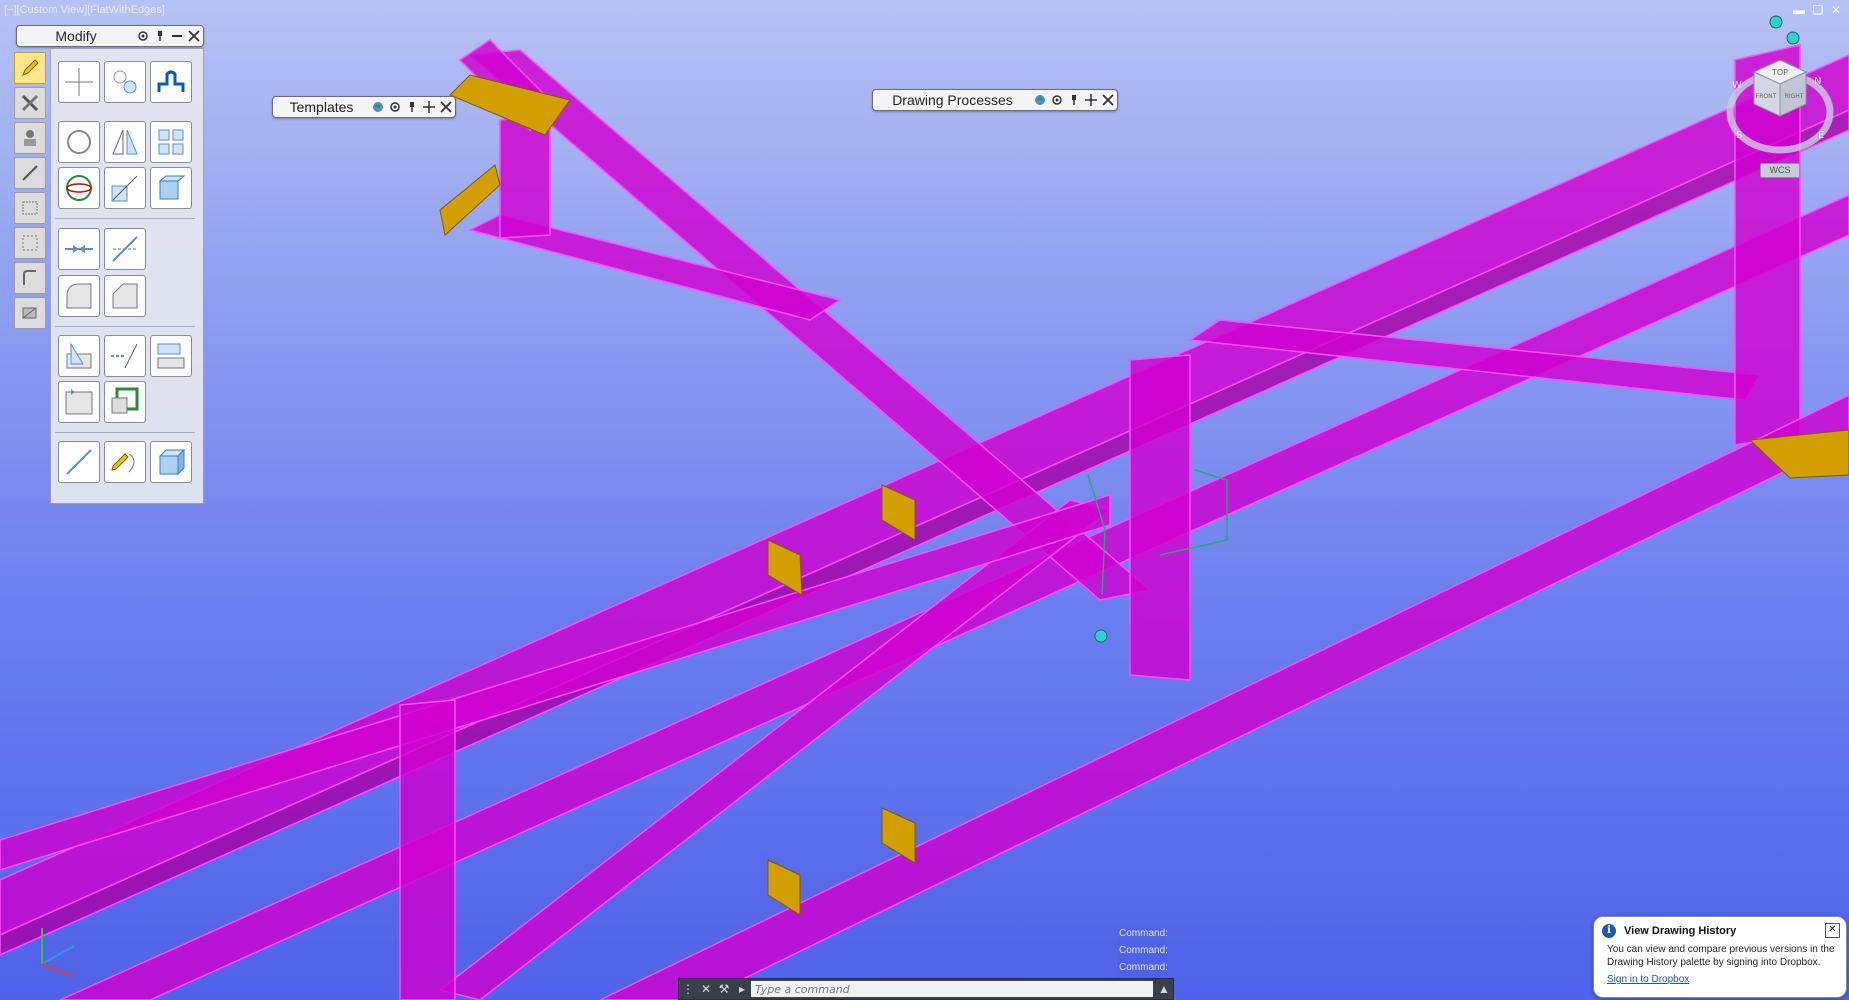  I want to click on collapse-icon, so click(177, 36).